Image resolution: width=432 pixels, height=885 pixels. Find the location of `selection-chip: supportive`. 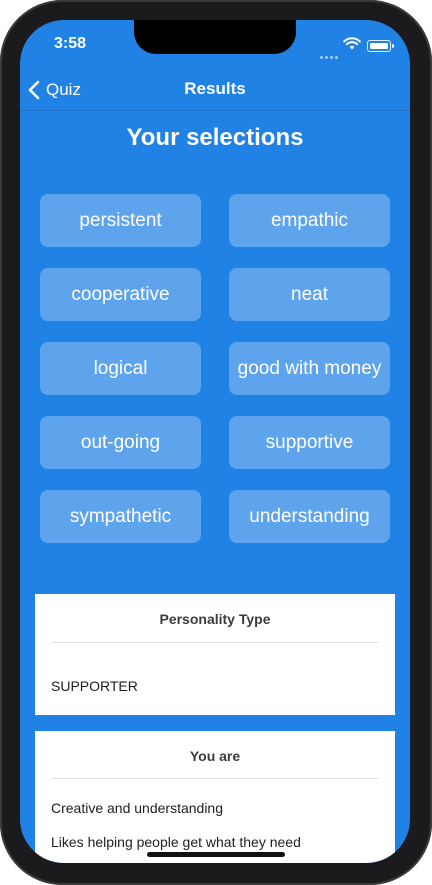

selection-chip: supportive is located at coordinates (309, 442).